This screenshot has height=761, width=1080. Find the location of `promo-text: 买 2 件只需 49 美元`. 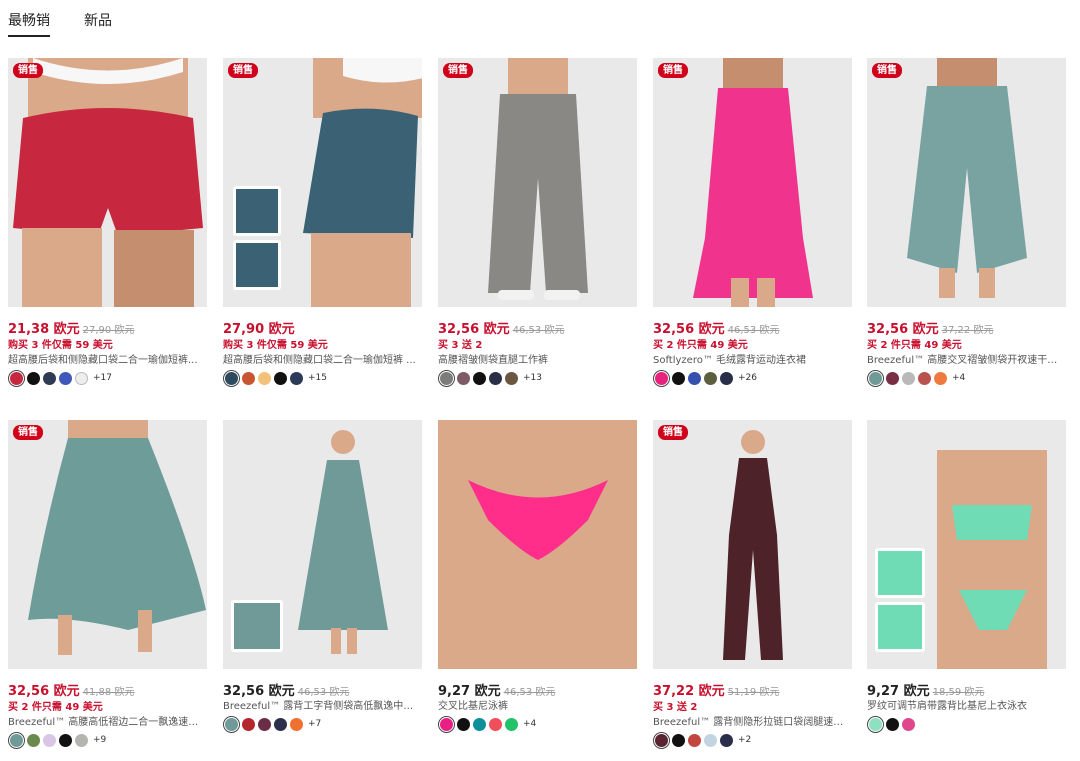

promo-text: 买 2 件只需 49 美元 is located at coordinates (700, 345).